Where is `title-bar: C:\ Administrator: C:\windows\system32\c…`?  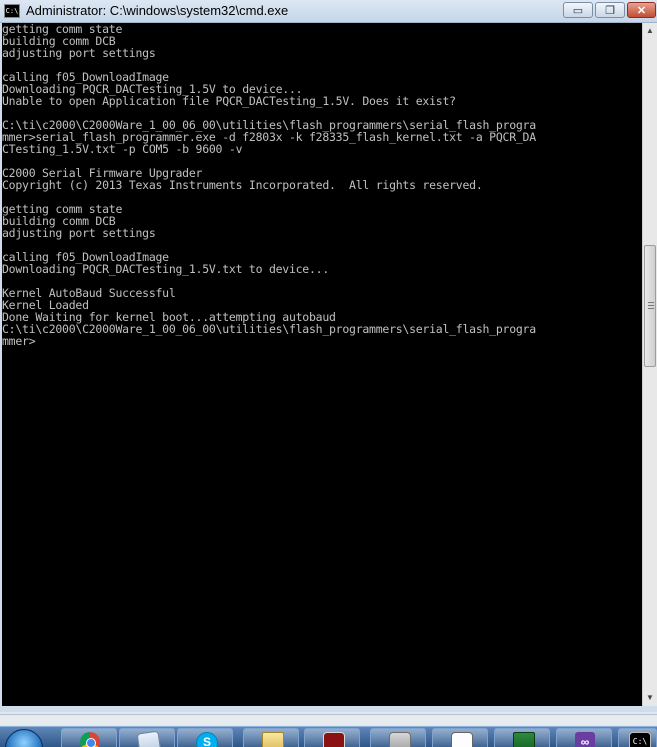
title-bar: C:\ Administrator: C:\windows\system32\c… is located at coordinates (328, 11).